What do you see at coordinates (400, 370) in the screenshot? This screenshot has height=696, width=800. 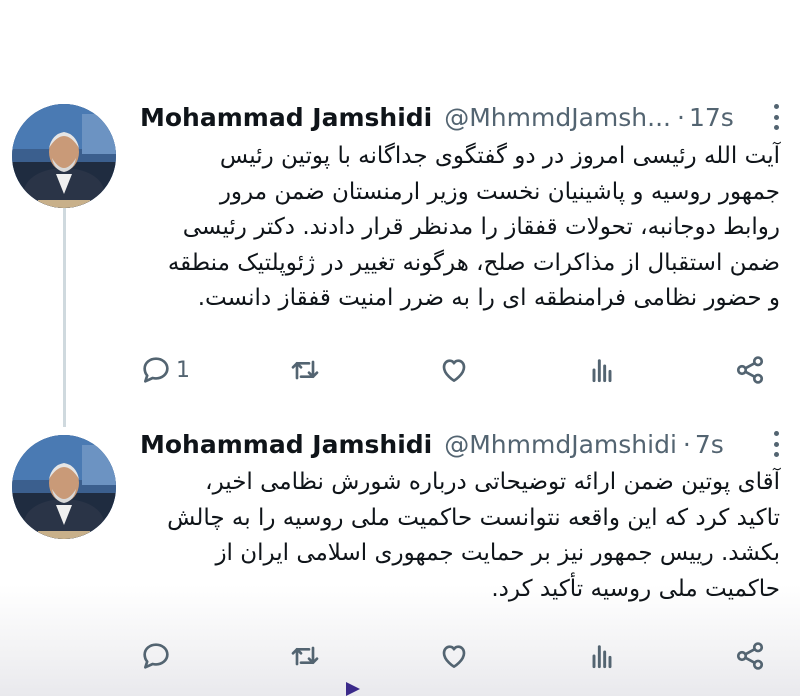 I see `tweet-actions: 1` at bounding box center [400, 370].